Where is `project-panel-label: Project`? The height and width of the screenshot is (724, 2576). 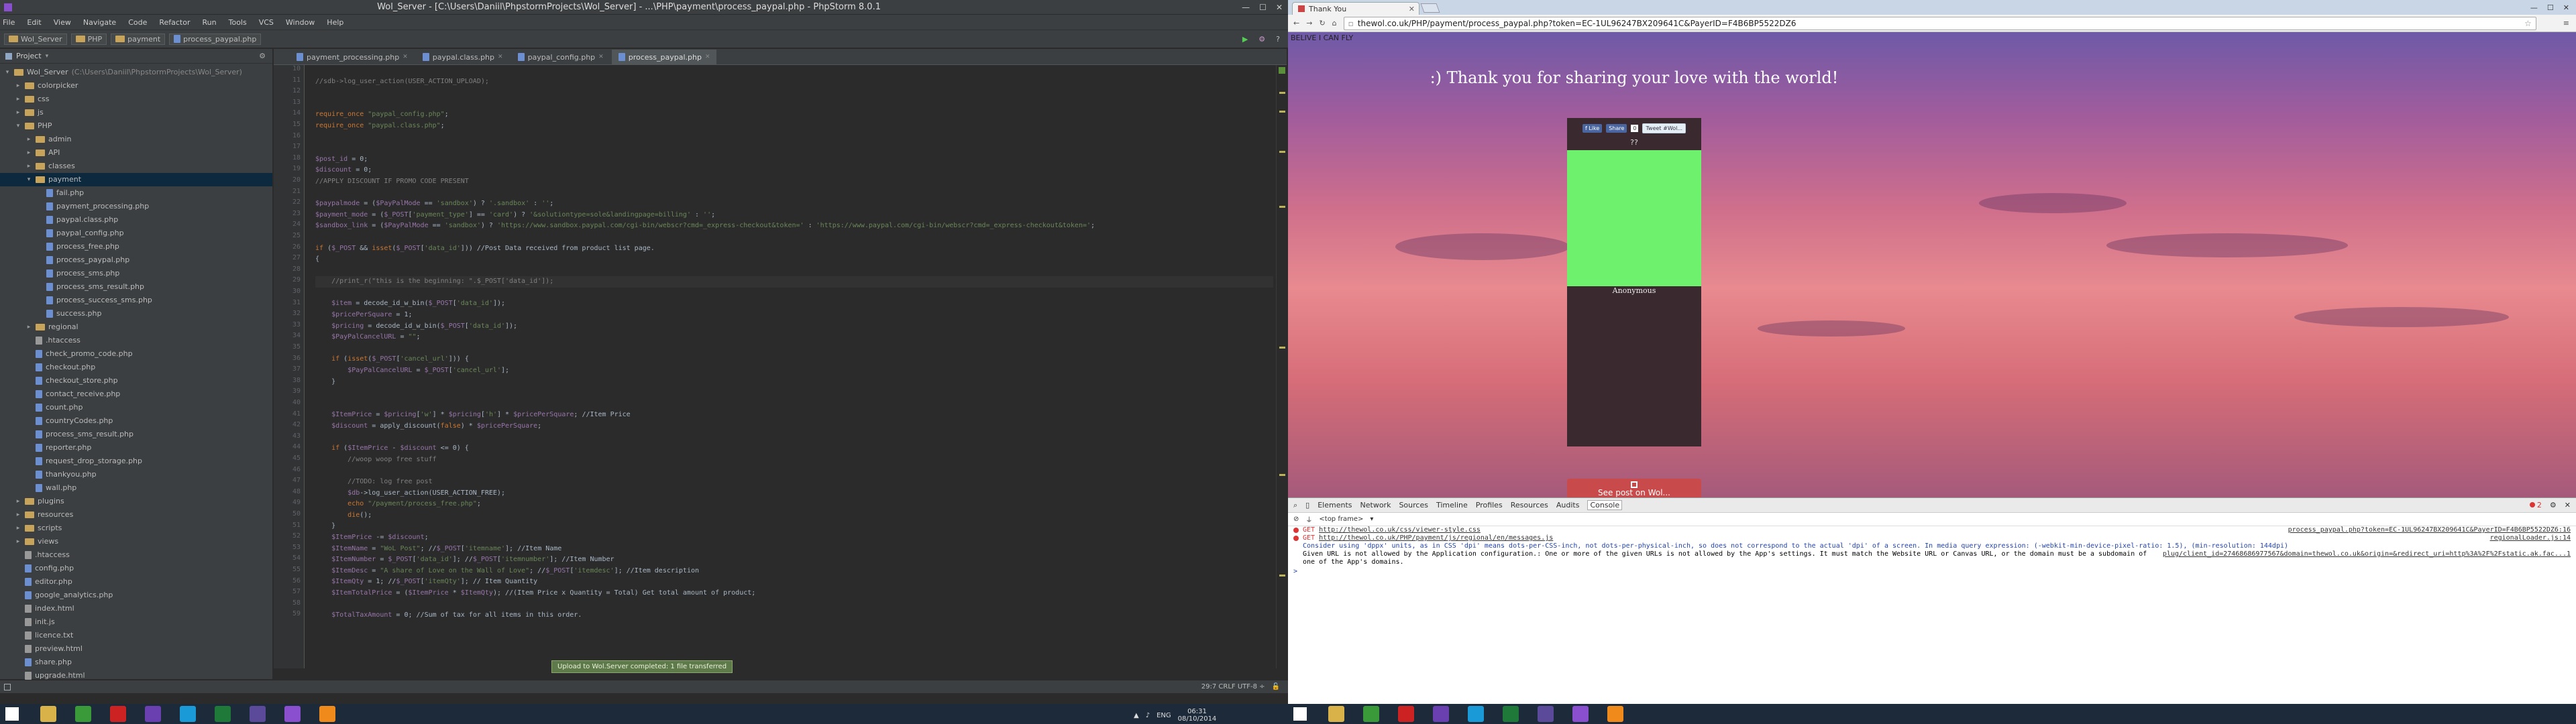 project-panel-label: Project is located at coordinates (29, 56).